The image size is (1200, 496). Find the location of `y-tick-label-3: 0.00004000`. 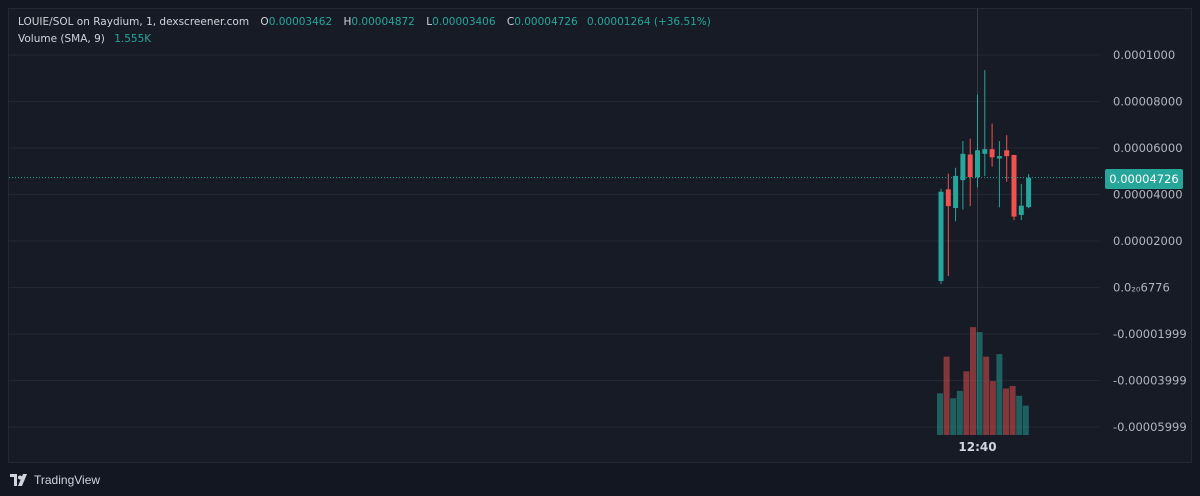

y-tick-label-3: 0.00004000 is located at coordinates (1148, 195).